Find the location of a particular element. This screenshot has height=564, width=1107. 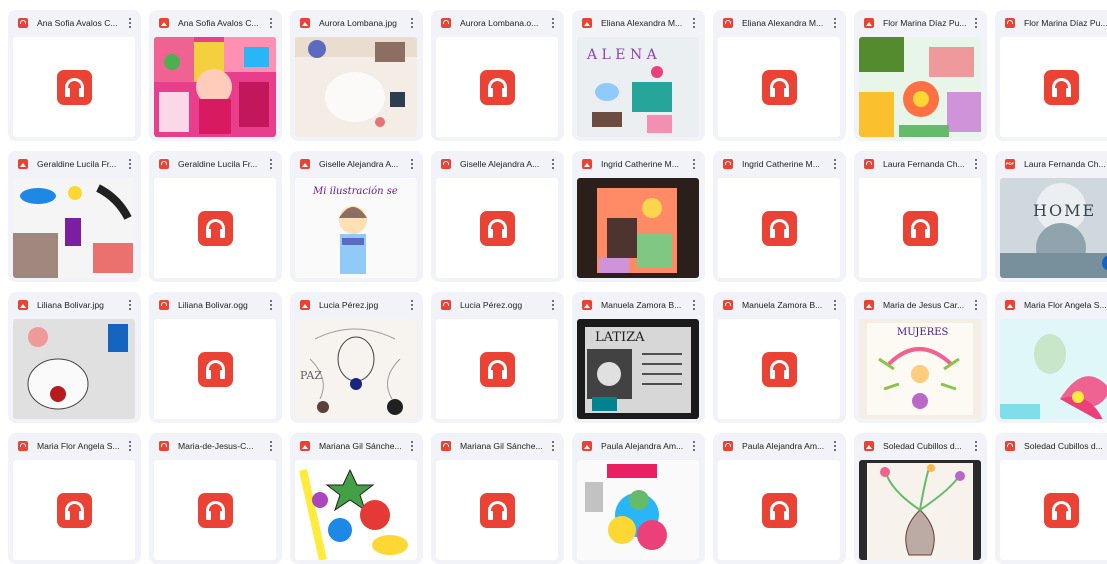

file-thumbnail: HOME is located at coordinates (1053, 228).